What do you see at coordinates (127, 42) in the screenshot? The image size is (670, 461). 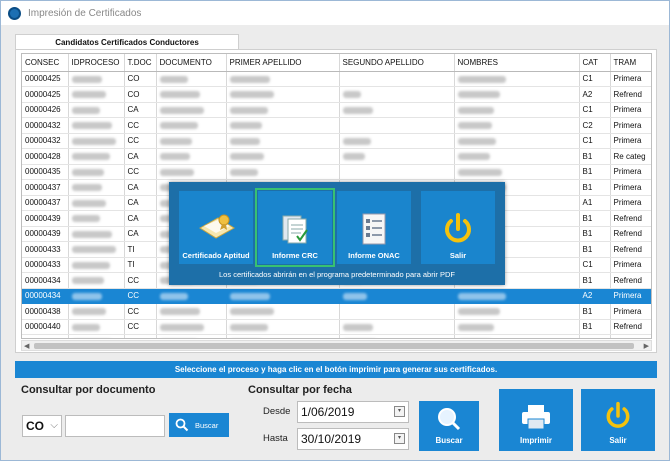 I see `tab-candidatos: Candidatos Certificados Conductores` at bounding box center [127, 42].